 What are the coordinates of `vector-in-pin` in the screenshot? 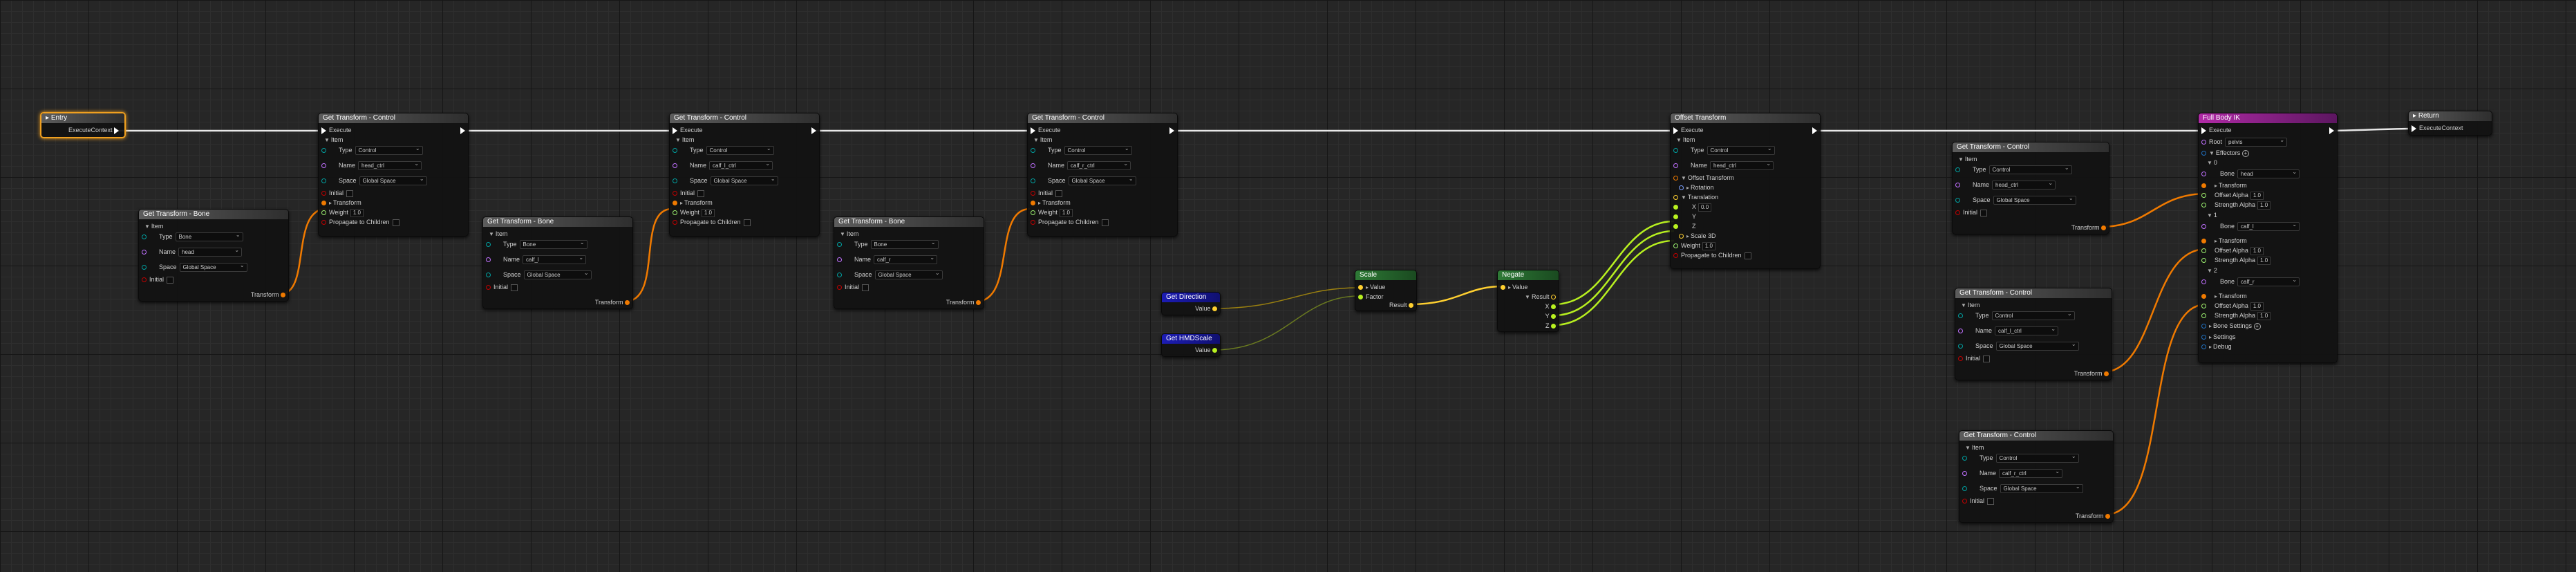 It's located at (1360, 287).